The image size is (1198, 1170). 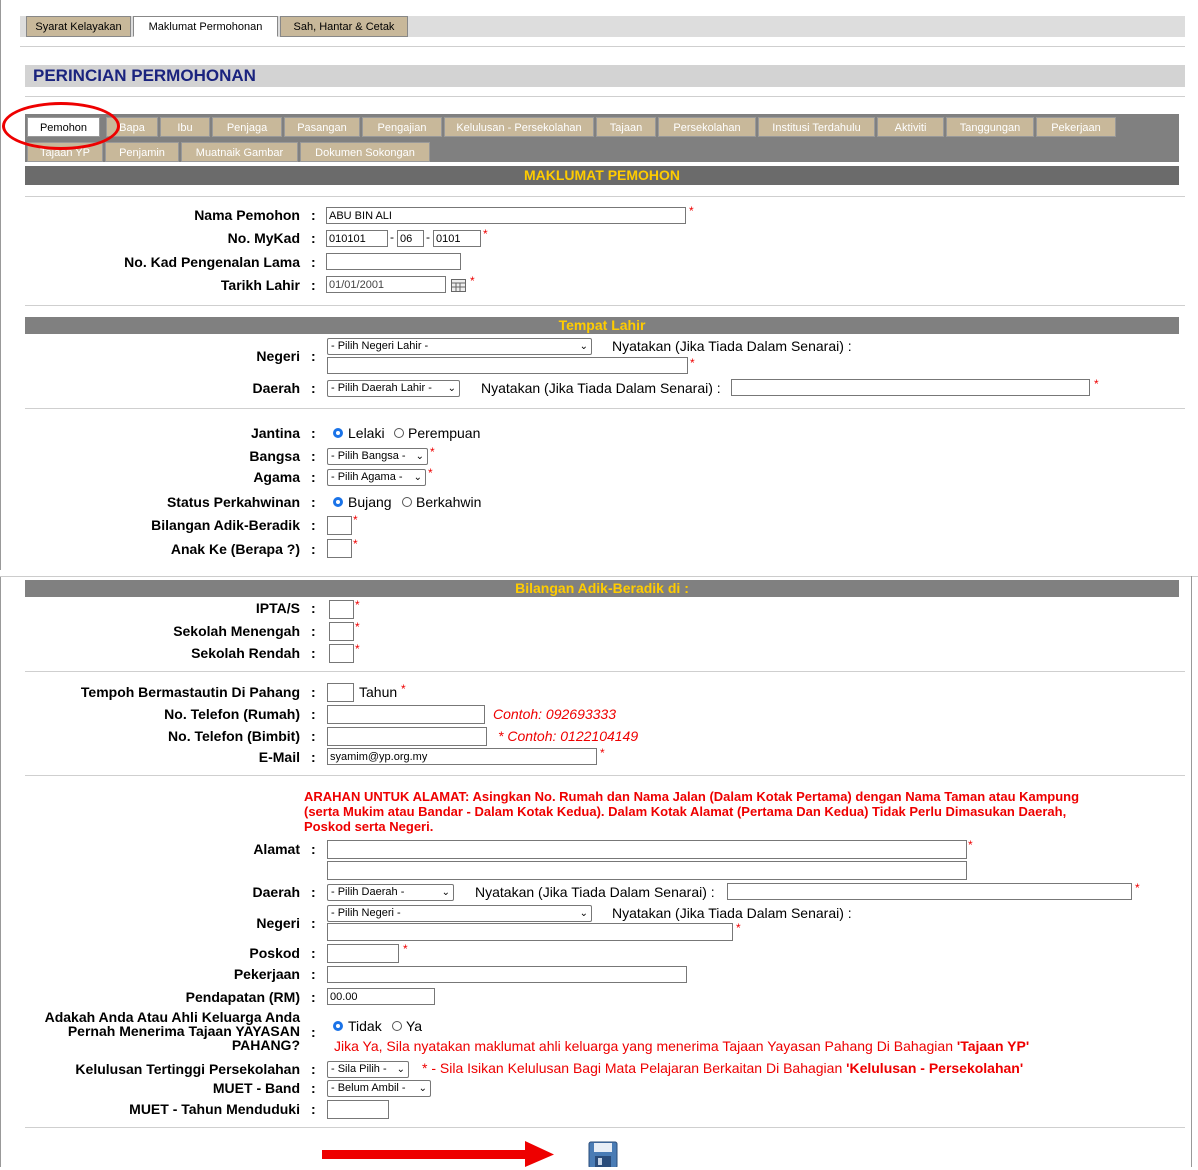 I want to click on sub-tab-pekerjaan: Pekerjaan, so click(x=1076, y=127).